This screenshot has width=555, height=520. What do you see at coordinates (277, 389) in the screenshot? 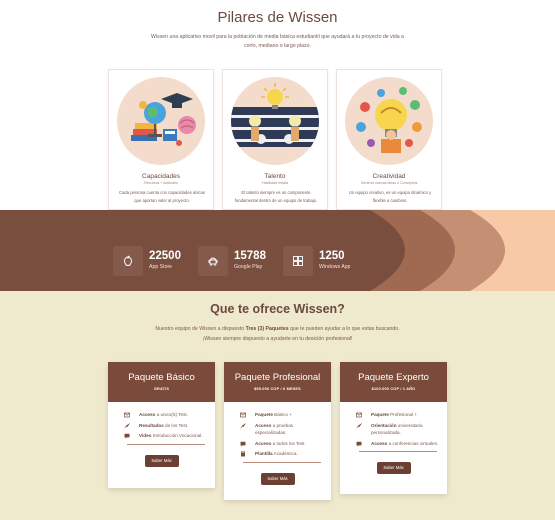
I see `package-price: $55.000 COP / 6 MESES` at bounding box center [277, 389].